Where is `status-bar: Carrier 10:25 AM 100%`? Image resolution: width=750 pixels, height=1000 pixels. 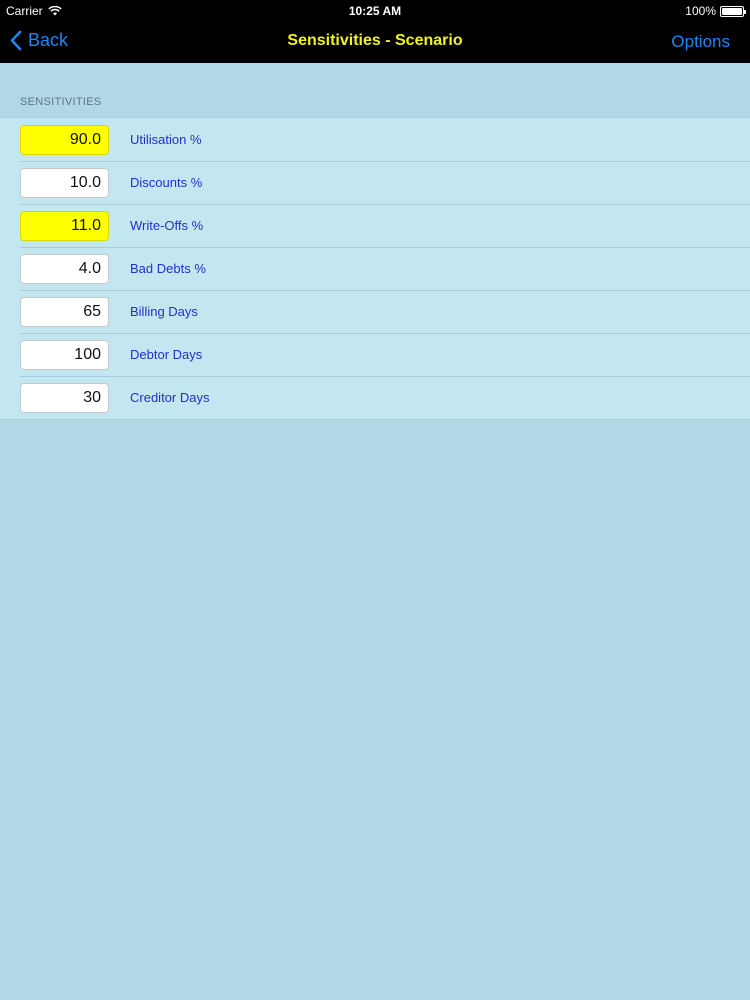
status-bar: Carrier 10:25 AM 100% is located at coordinates (375, 11).